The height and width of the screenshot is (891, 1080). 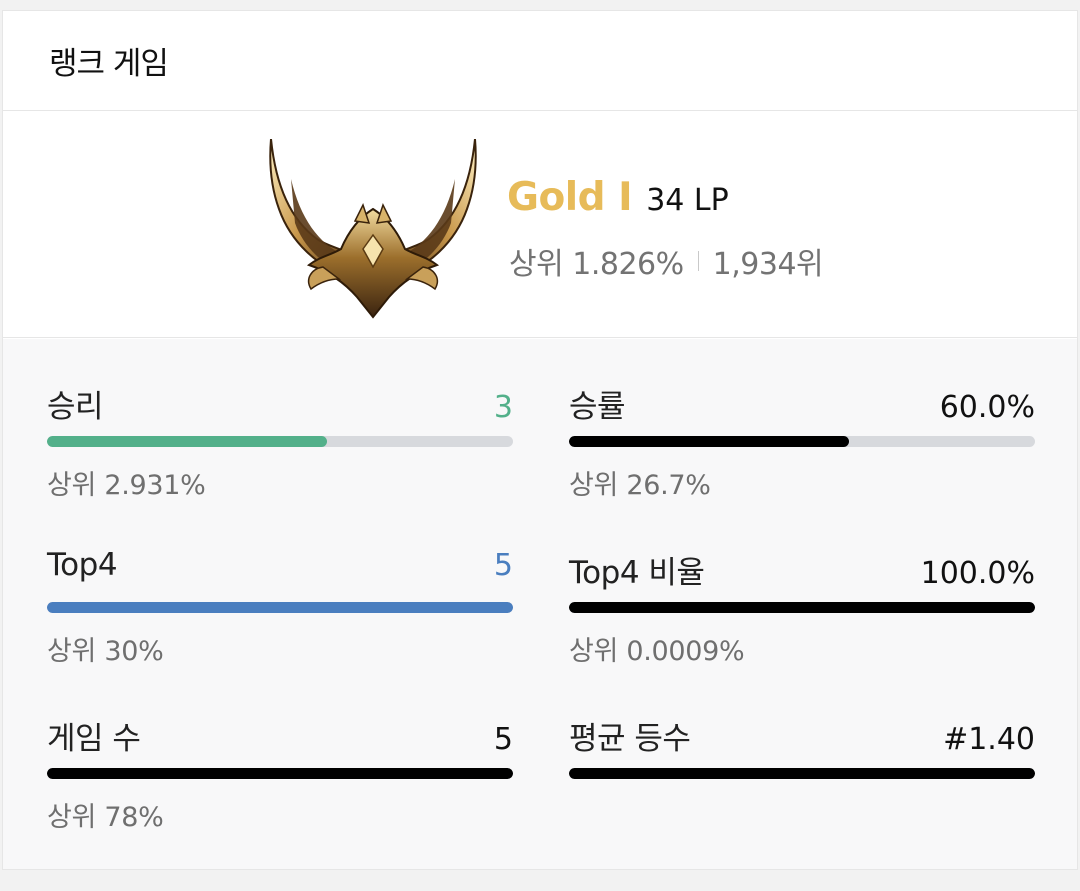 What do you see at coordinates (630, 739) in the screenshot?
I see `stat-label: 평균 등수` at bounding box center [630, 739].